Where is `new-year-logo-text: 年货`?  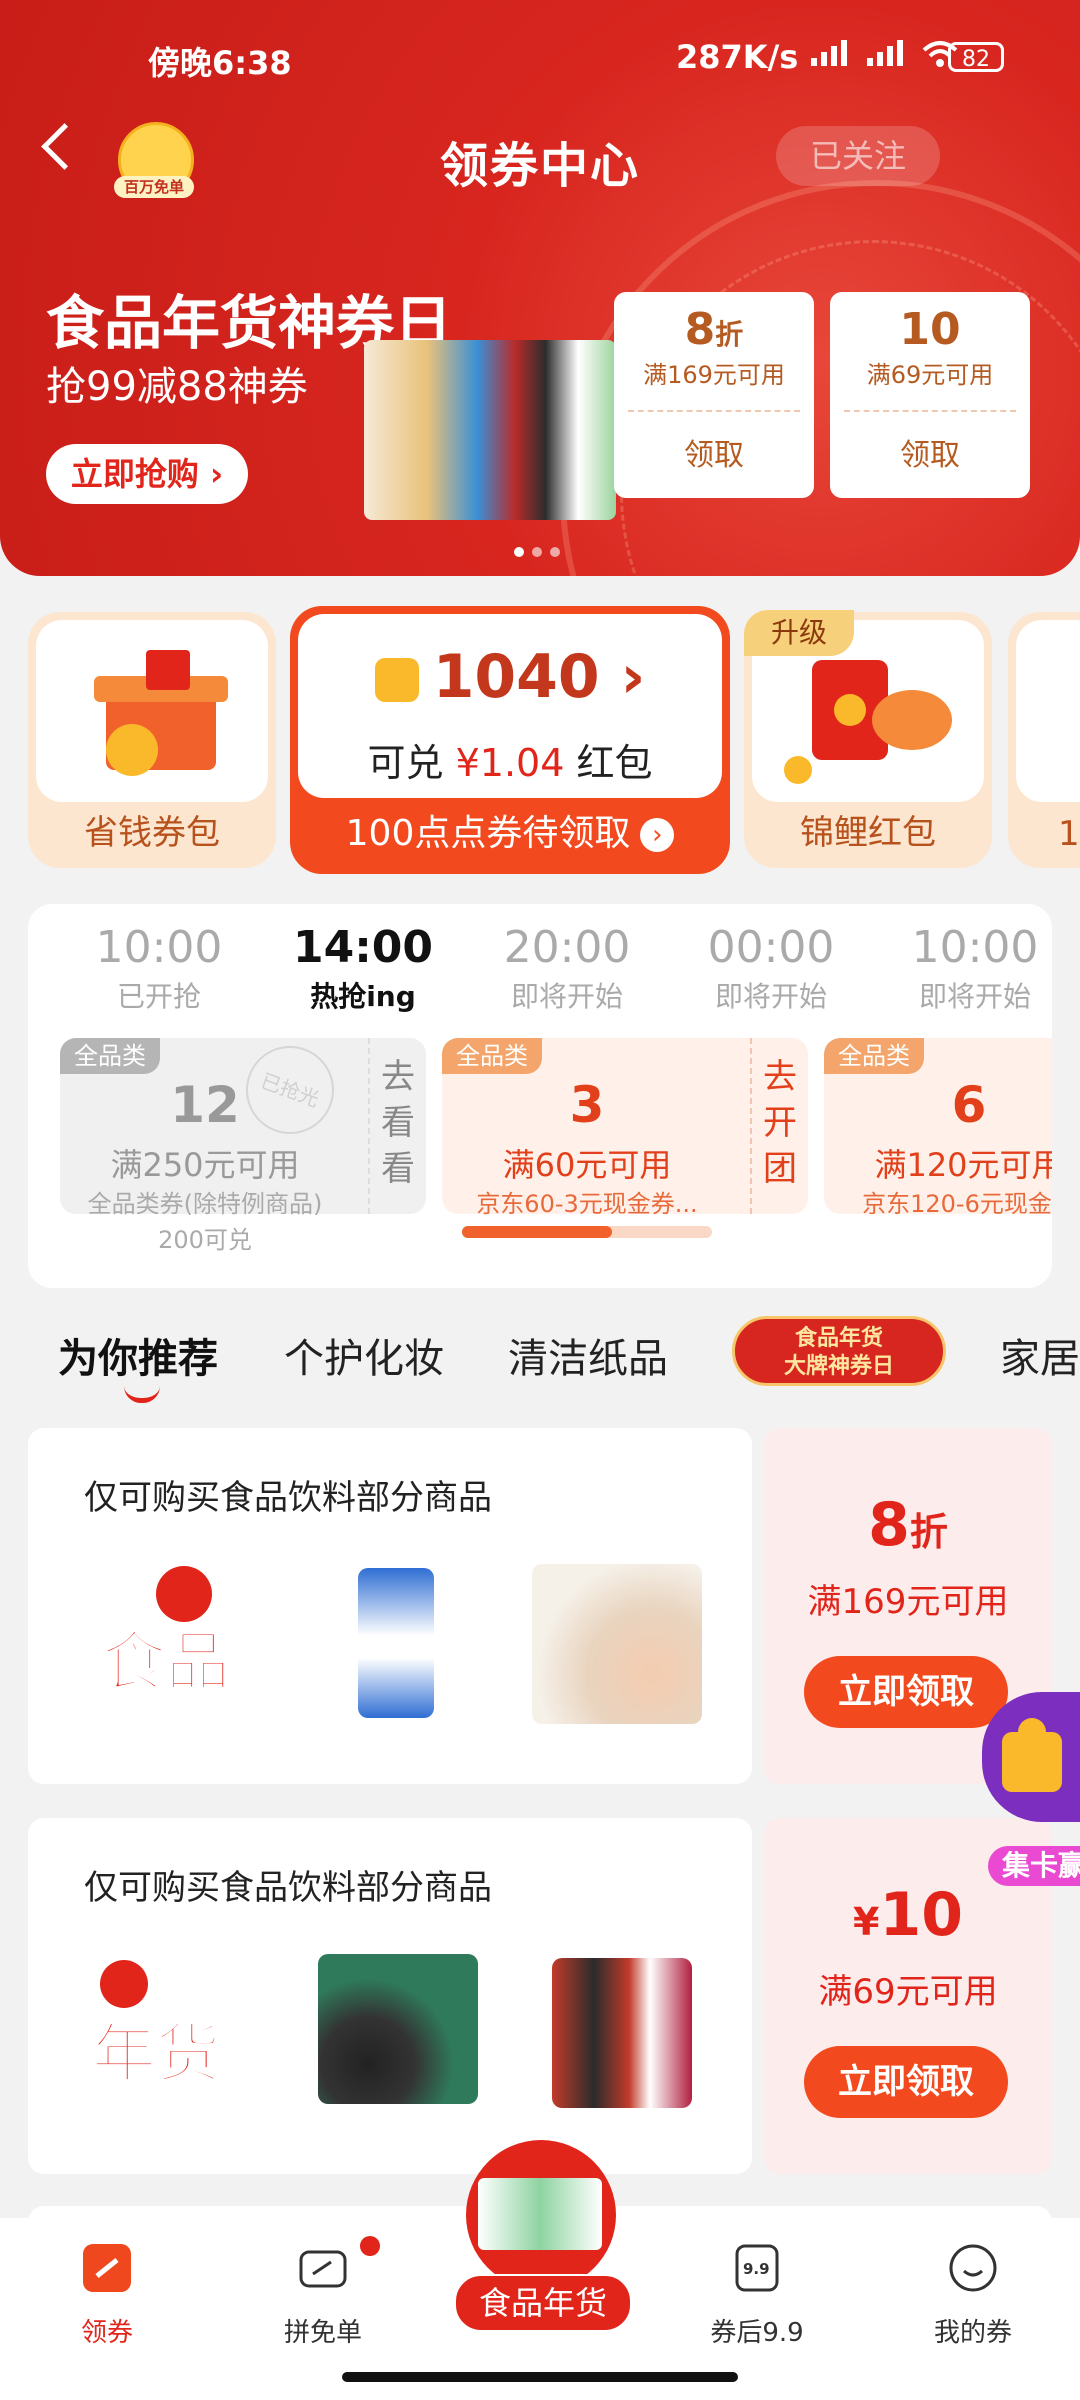
new-year-logo-text: 年货 is located at coordinates (156, 2055).